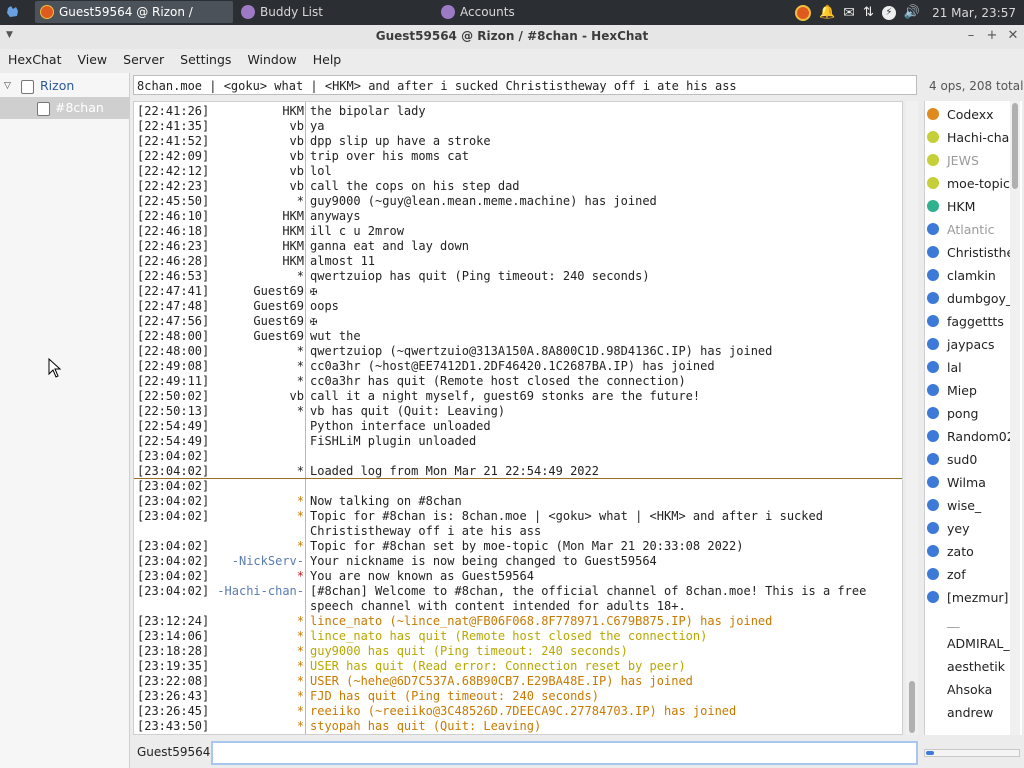 This screenshot has height=768, width=1024. What do you see at coordinates (968, 643) in the screenshot?
I see `user-list-item: ADMIRAL_H` at bounding box center [968, 643].